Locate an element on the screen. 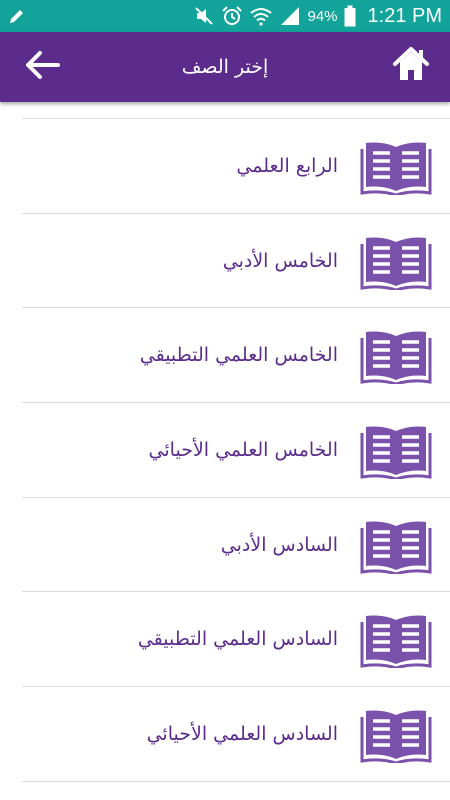 The height and width of the screenshot is (800, 450). page-title: إختر الصف is located at coordinates (225, 67).